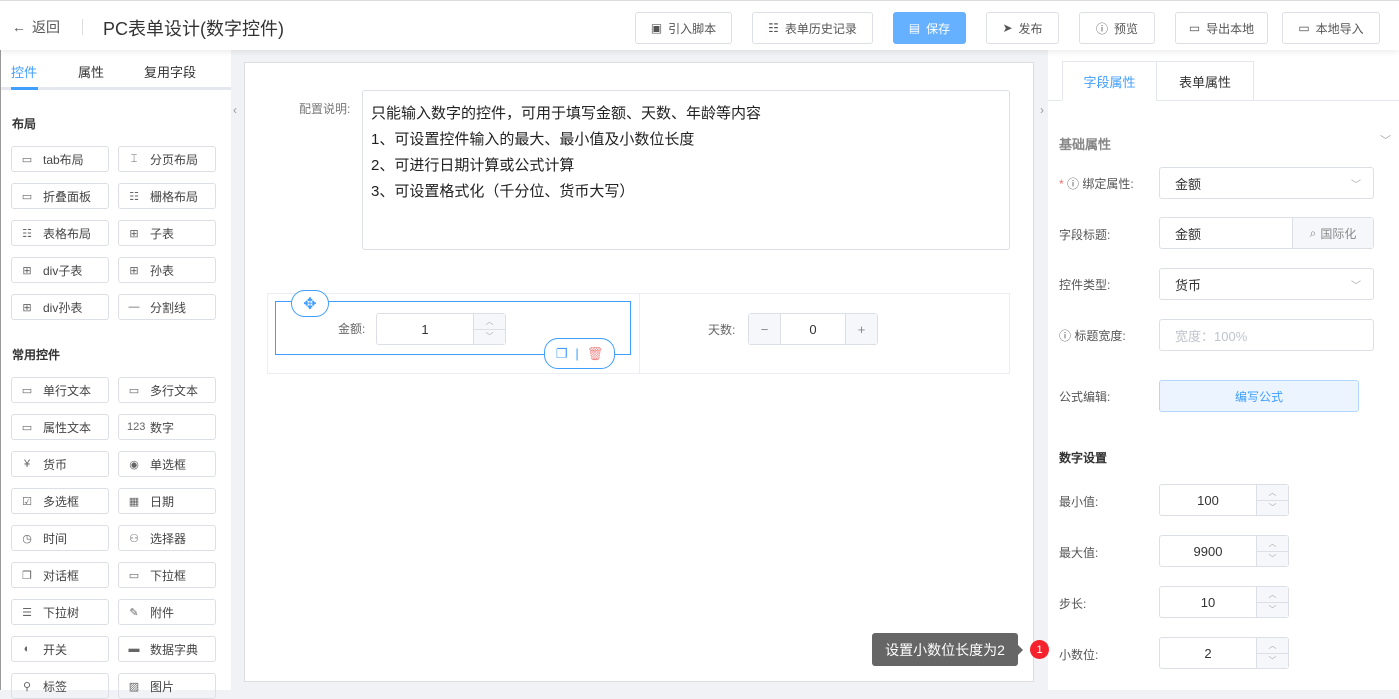 Image resolution: width=1399 pixels, height=699 pixels. Describe the element at coordinates (1224, 653) in the screenshot. I see `decimal-input: 2 ︿ ﹀` at that location.